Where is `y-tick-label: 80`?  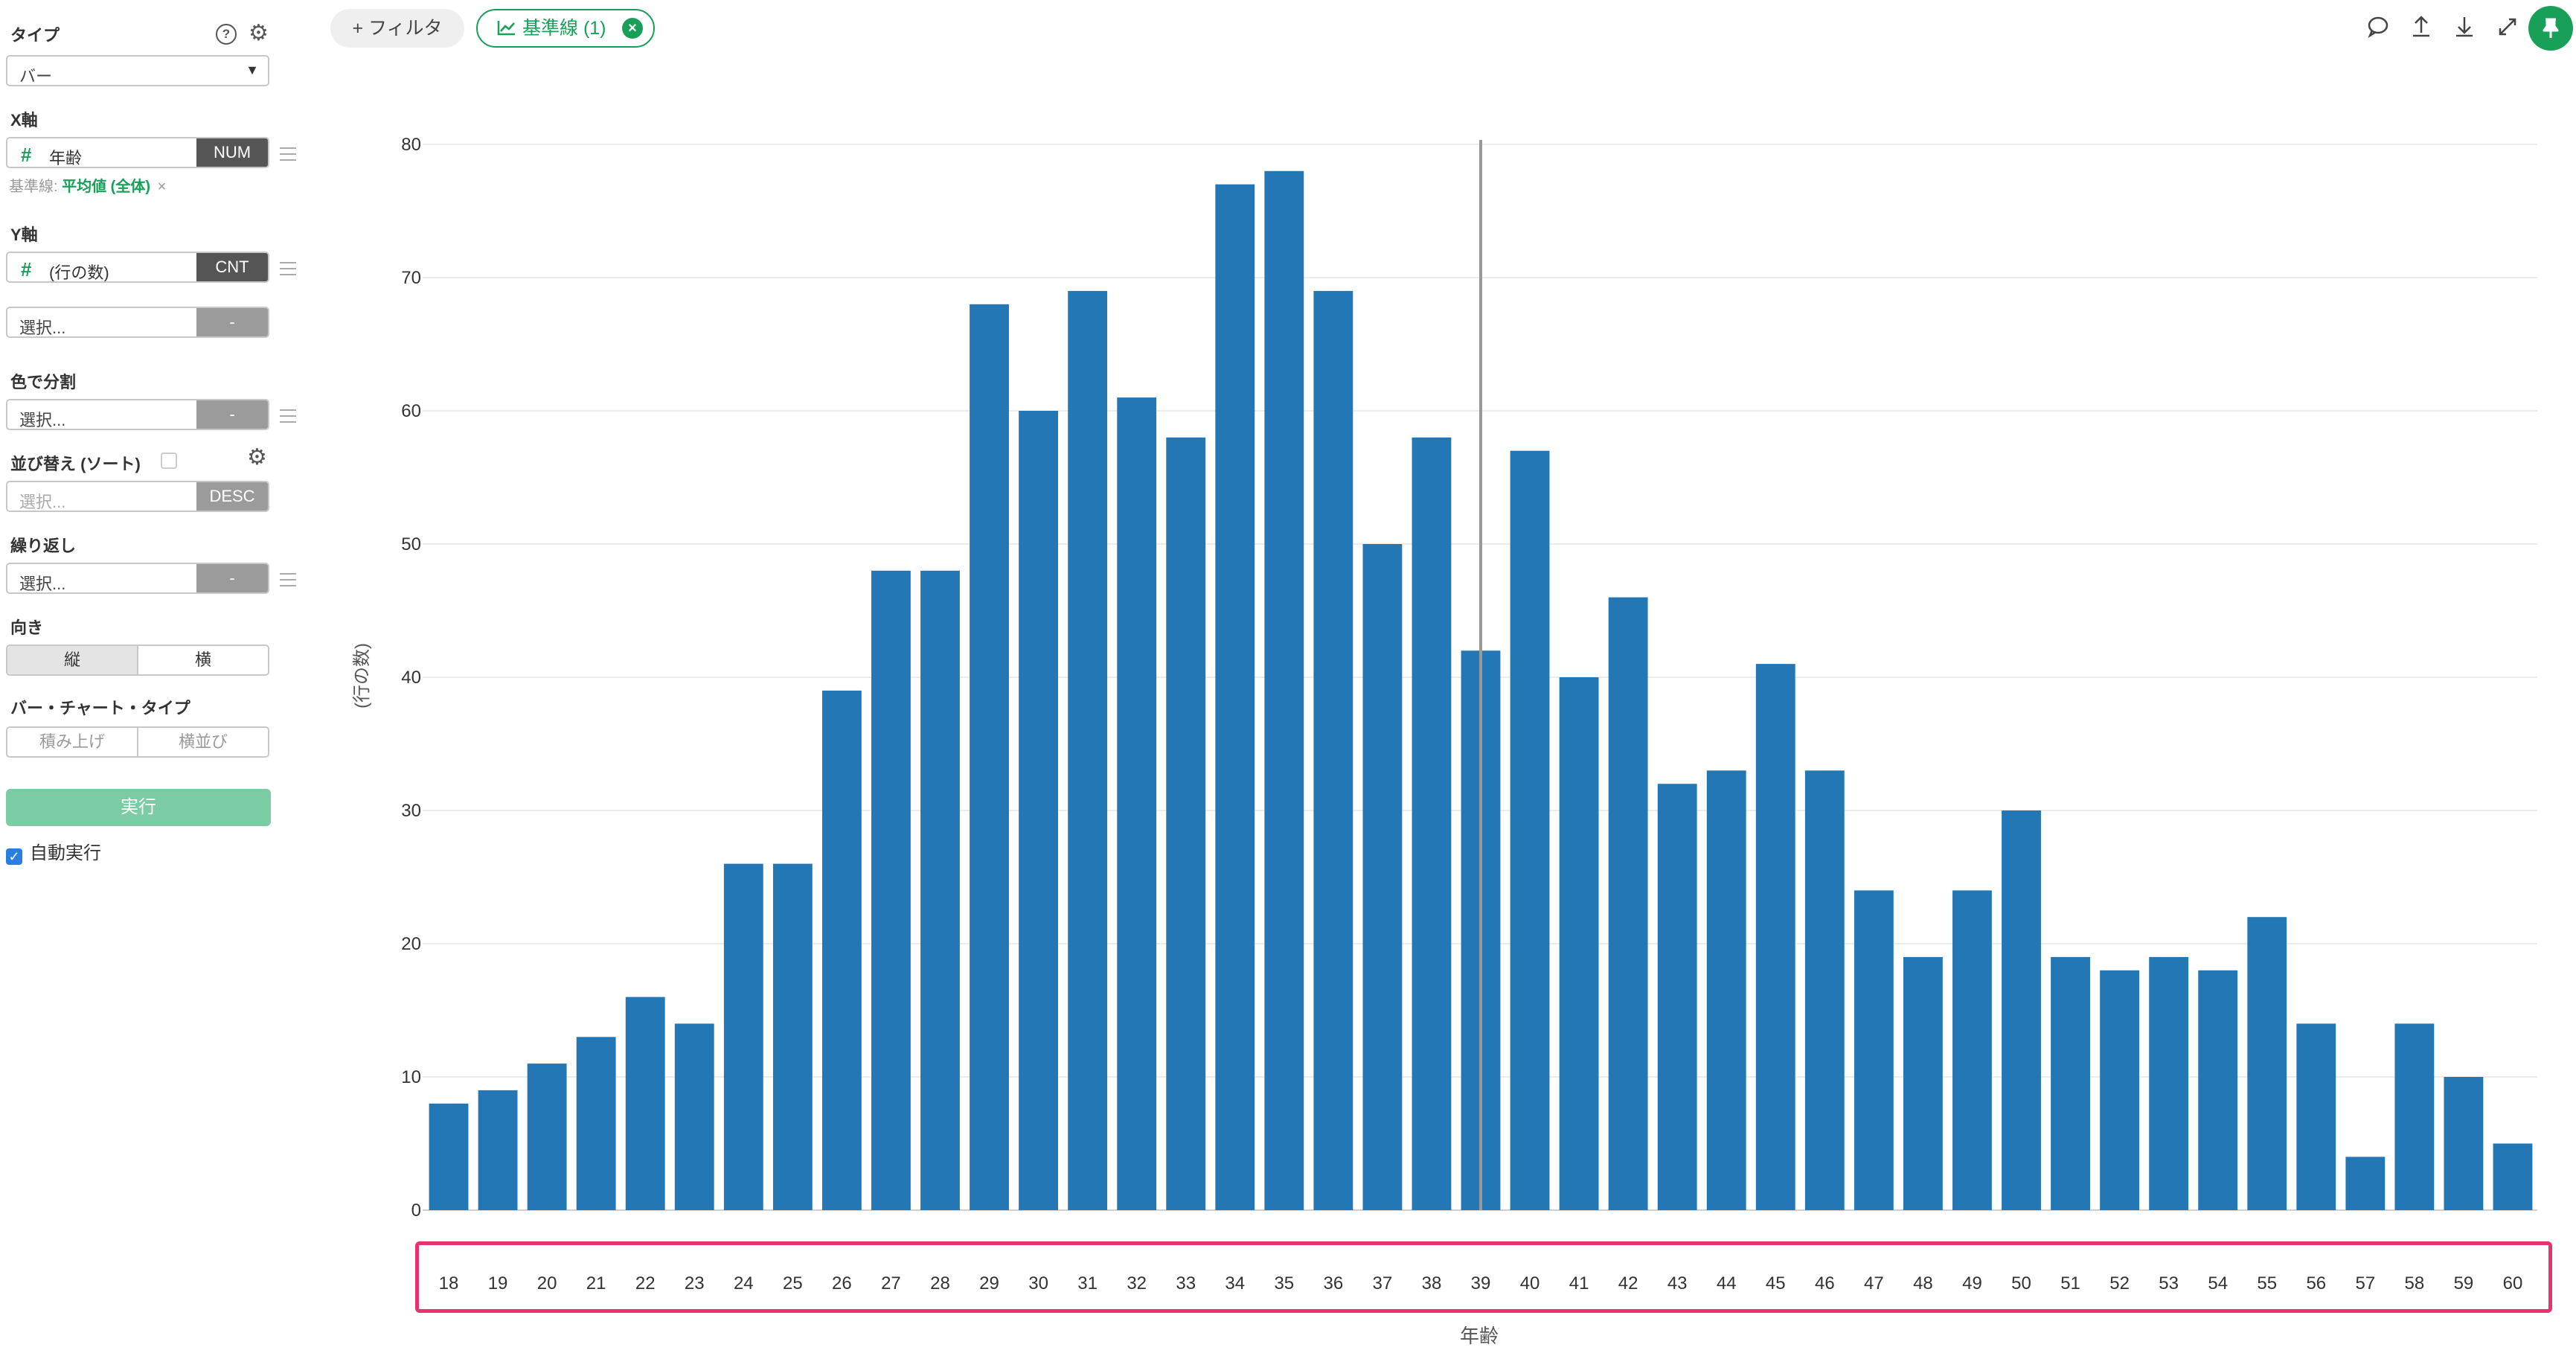
y-tick-label: 80 is located at coordinates (411, 145).